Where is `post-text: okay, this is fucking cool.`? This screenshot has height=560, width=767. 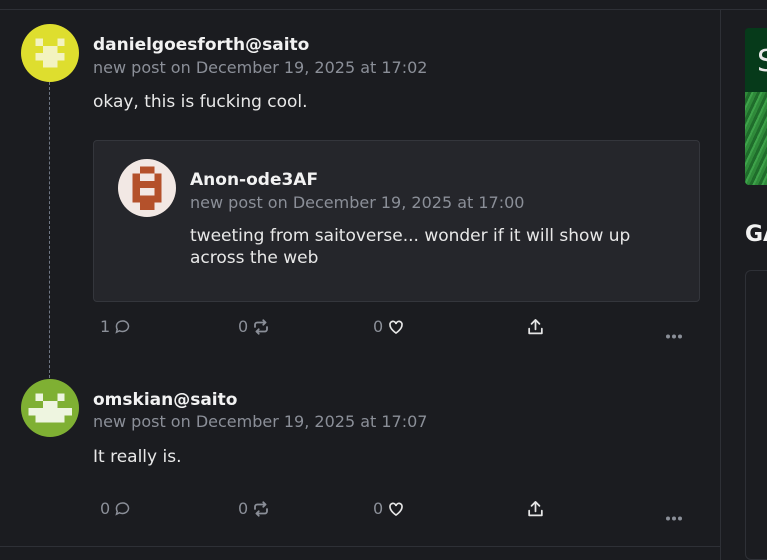 post-text: okay, this is fucking cool. is located at coordinates (200, 102).